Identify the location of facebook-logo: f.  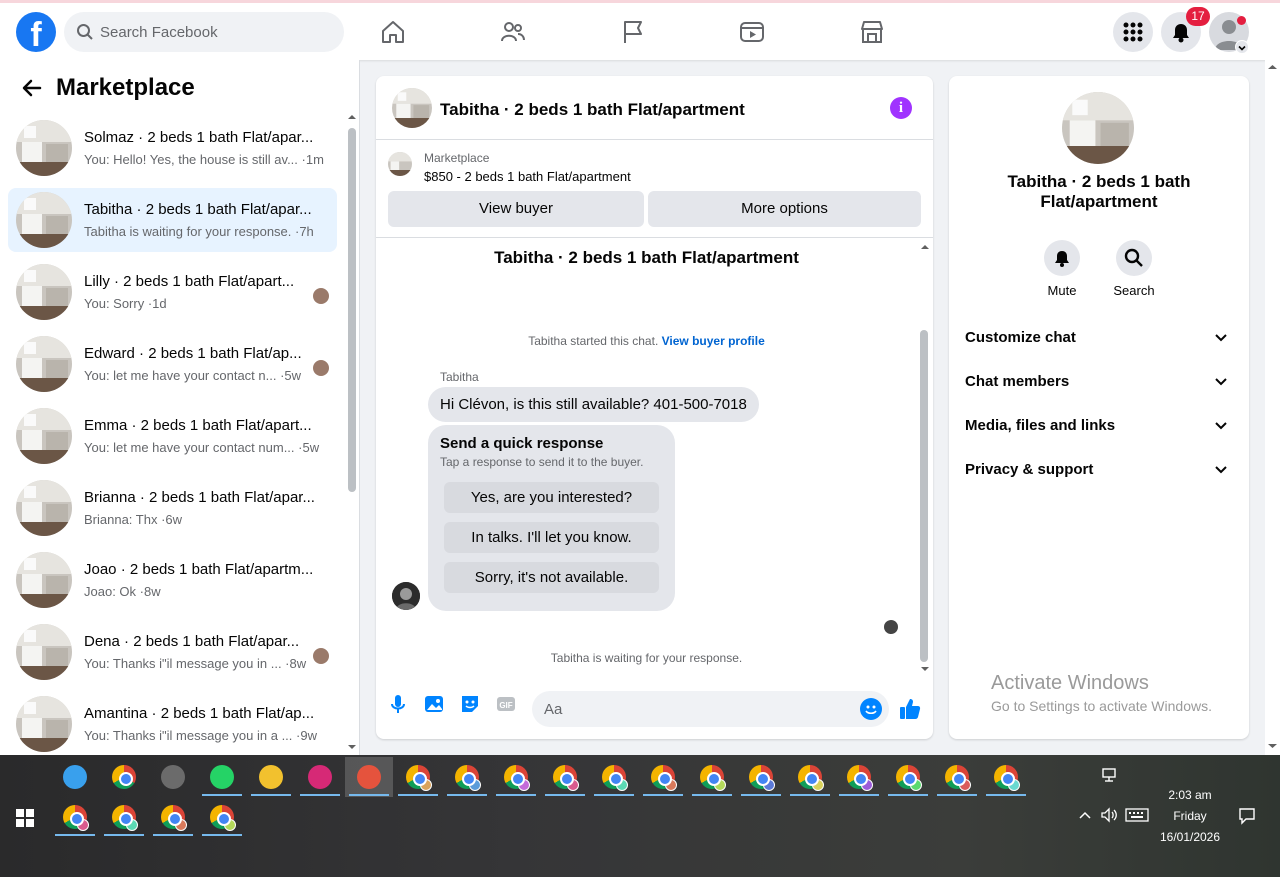
(36, 32).